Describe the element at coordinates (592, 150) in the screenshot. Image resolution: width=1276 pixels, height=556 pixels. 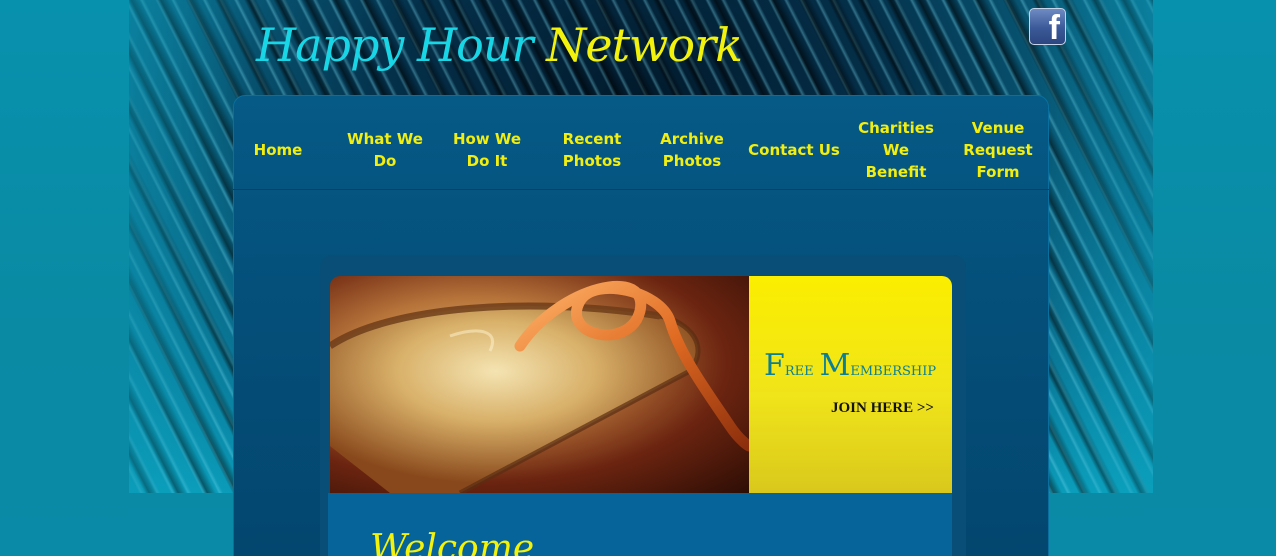
I see `nav-item-recent-photos: Recent Photos` at that location.